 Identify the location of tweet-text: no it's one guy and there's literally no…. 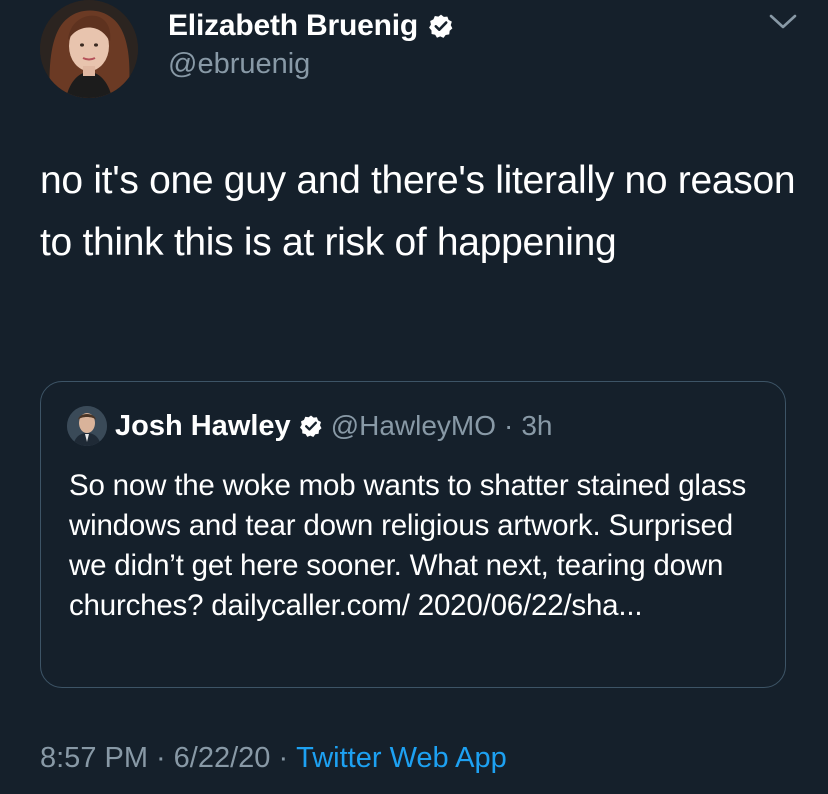
(418, 211).